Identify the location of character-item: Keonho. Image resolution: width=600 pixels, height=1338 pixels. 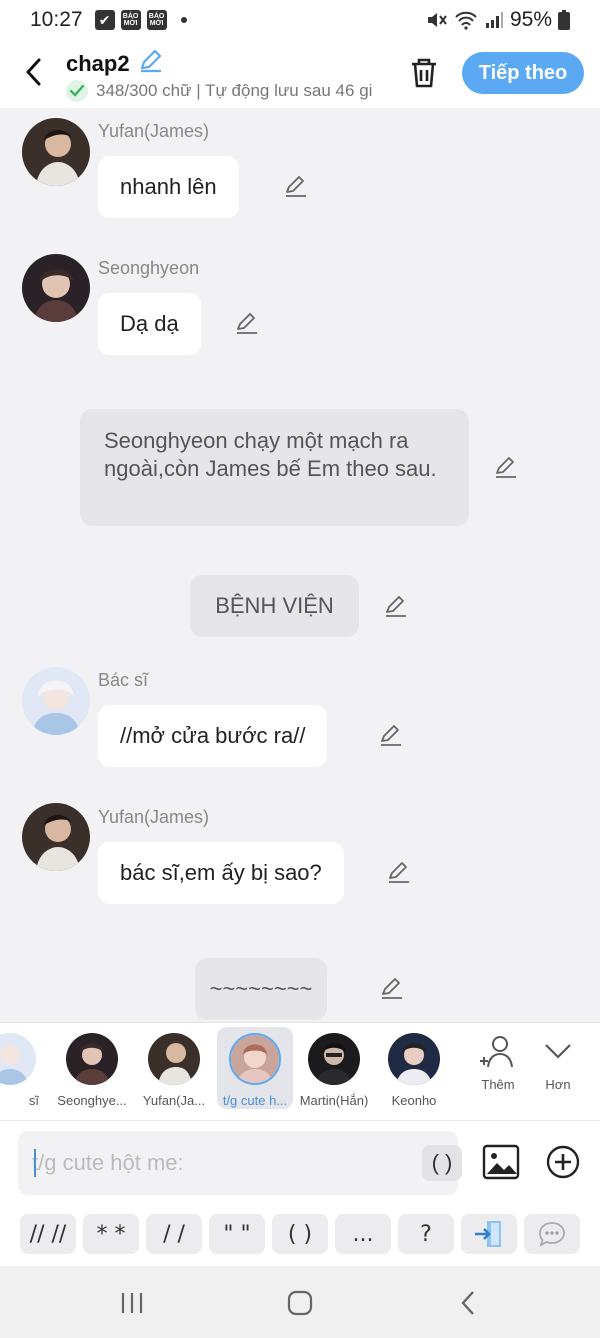
(414, 1068).